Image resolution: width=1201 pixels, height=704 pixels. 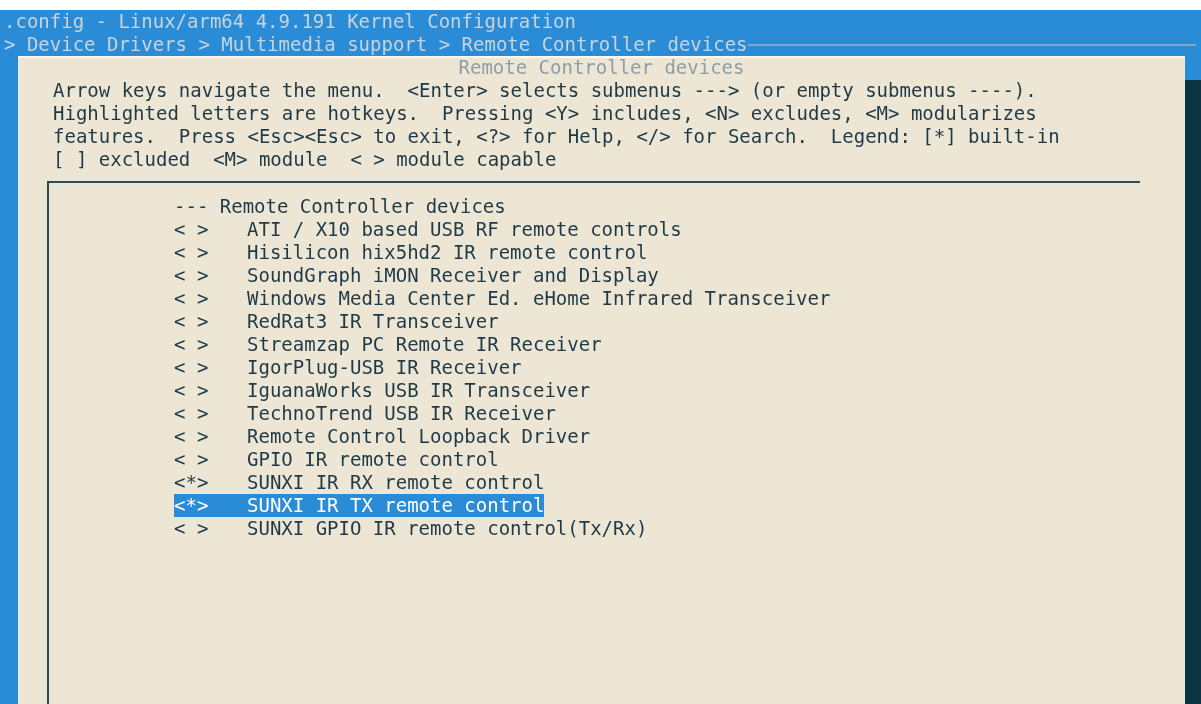 I want to click on menu-comment: --- Remote Controller devices, so click(x=340, y=206).